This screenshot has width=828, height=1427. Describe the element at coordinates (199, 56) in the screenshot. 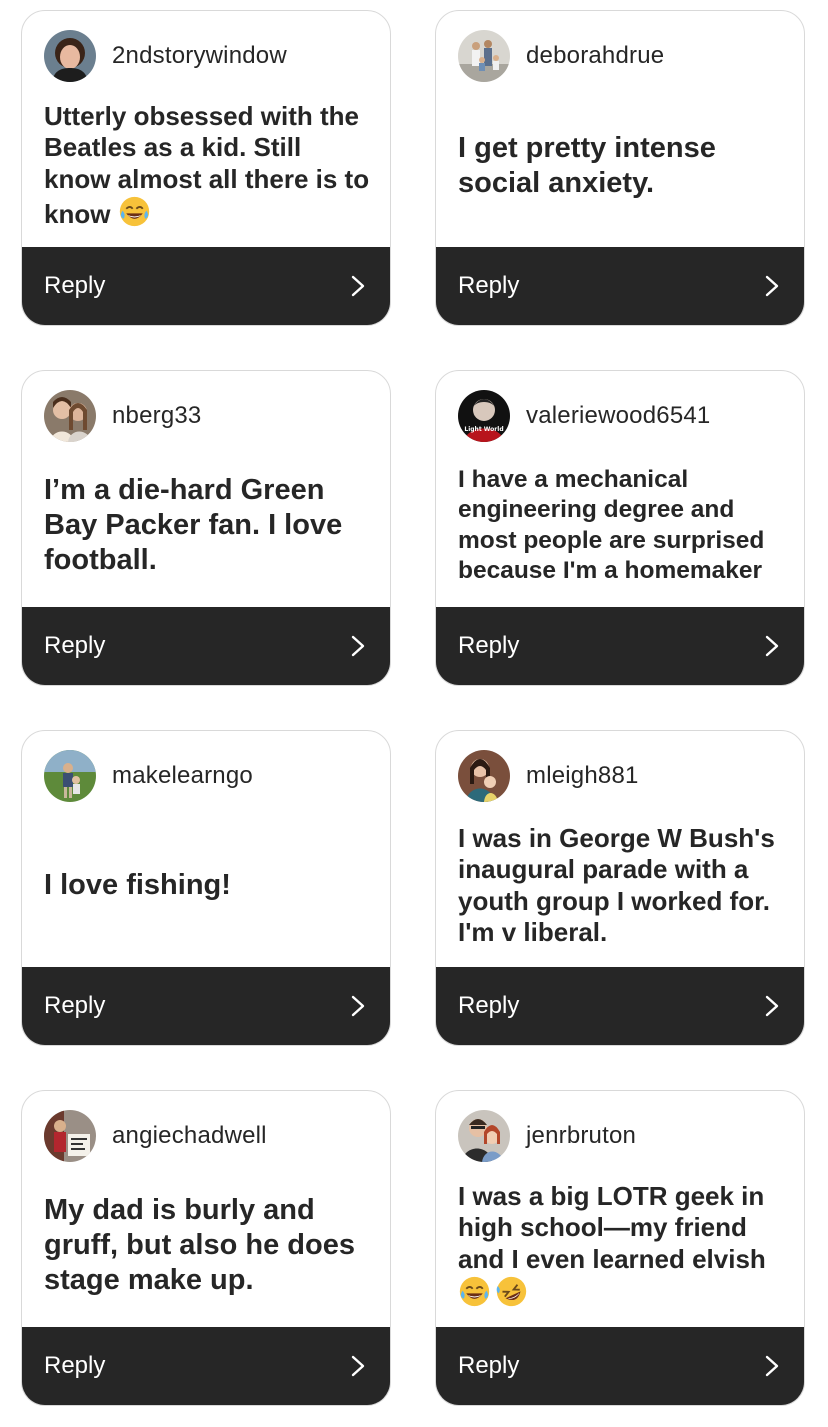

I see `username: 2ndstorywindow` at that location.